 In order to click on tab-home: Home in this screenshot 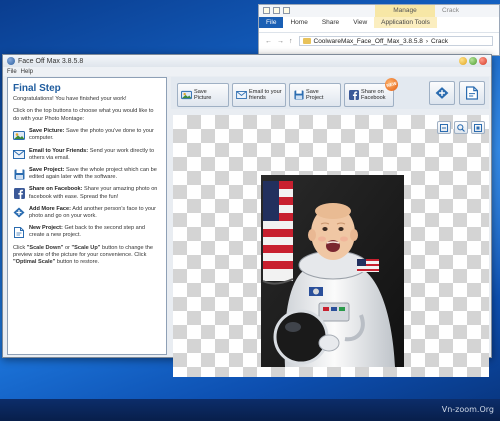, I will do `click(298, 22)`.